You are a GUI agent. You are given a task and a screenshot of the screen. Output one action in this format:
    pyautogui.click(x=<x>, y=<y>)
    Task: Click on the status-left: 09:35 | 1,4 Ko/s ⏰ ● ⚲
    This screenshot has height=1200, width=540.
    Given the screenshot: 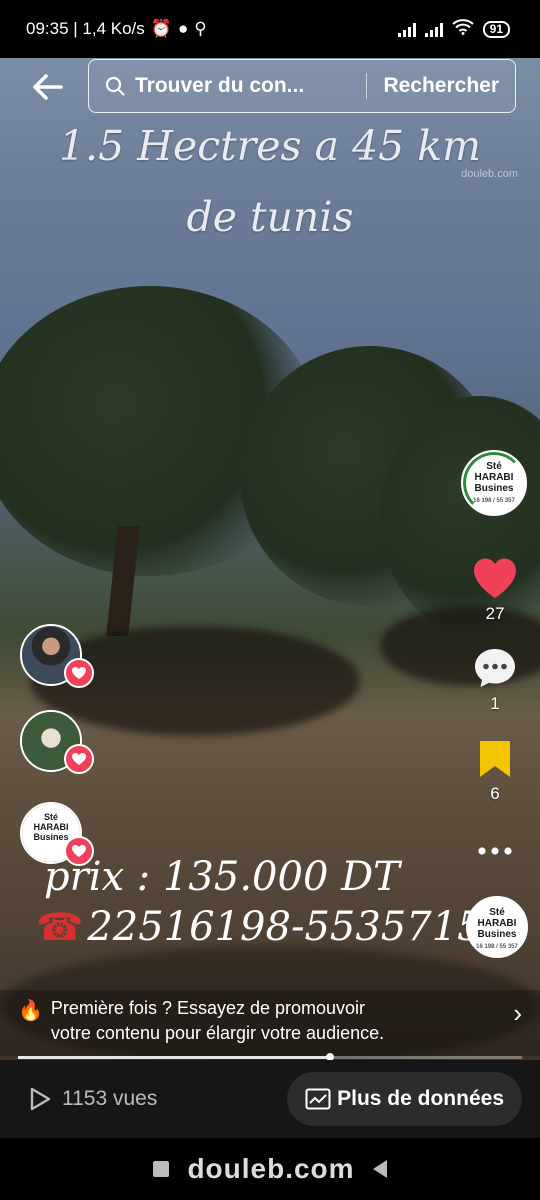 What is the action you would take?
    pyautogui.click(x=116, y=29)
    